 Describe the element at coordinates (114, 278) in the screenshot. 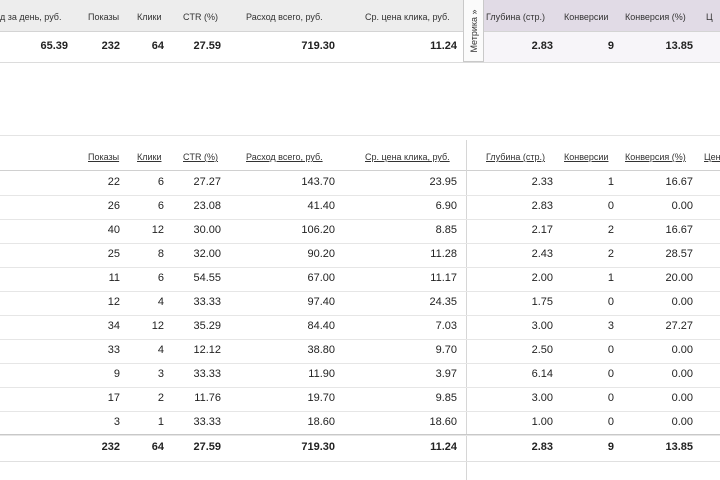

I see `cell-impressions: 11` at that location.